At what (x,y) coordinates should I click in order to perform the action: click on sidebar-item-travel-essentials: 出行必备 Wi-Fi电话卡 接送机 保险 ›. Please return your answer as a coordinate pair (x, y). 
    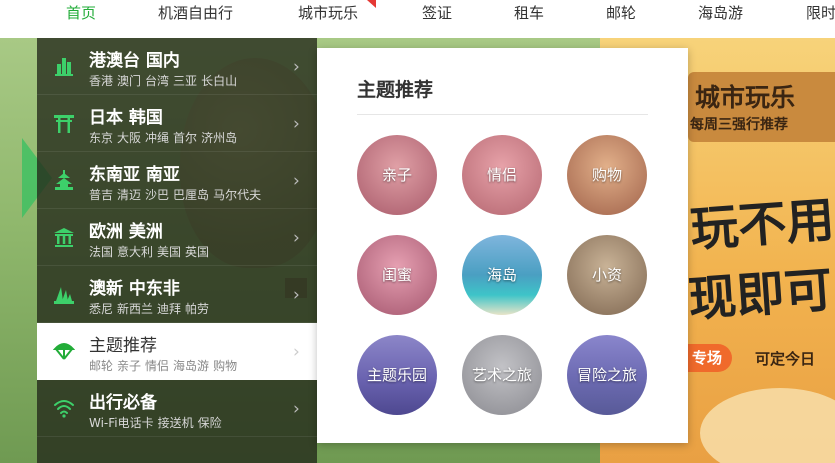
    Looking at the image, I should click on (177, 408).